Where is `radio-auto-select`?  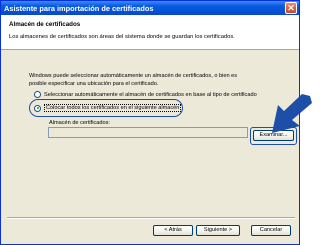
radio-auto-select is located at coordinates (37, 94).